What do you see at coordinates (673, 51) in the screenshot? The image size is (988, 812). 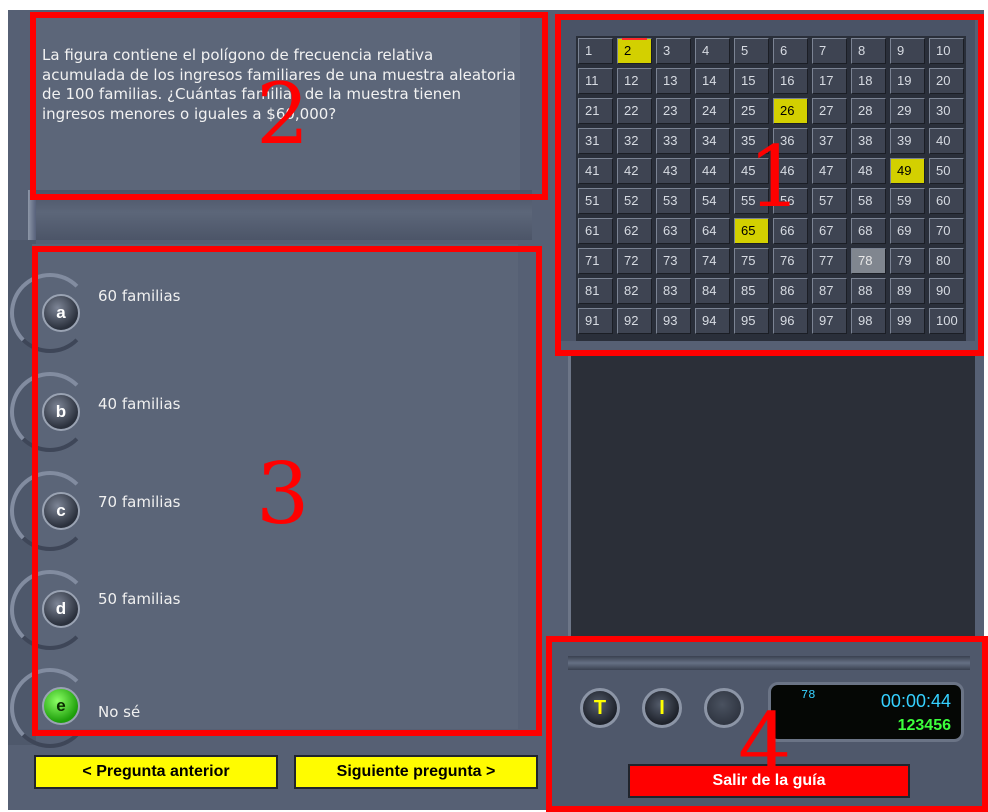 I see `question-number-cell: 3` at bounding box center [673, 51].